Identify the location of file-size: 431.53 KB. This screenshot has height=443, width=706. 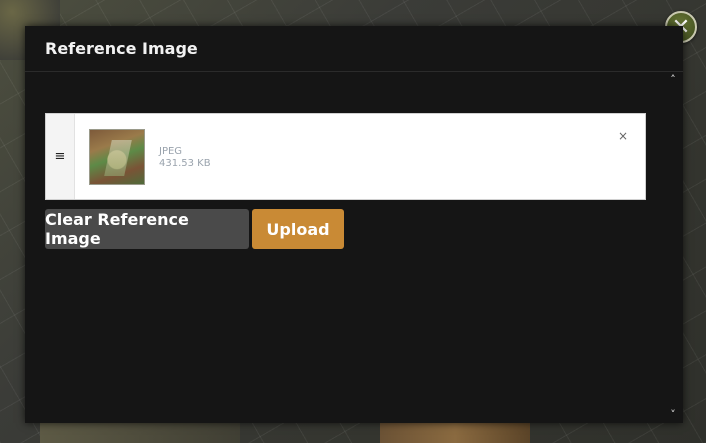
(185, 163).